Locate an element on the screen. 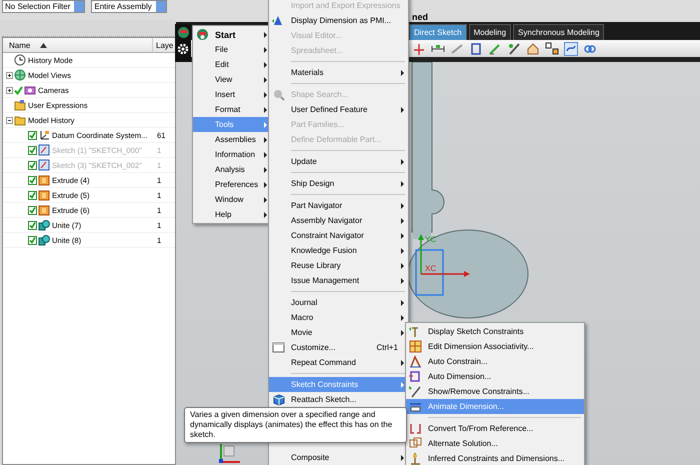 The width and height of the screenshot is (700, 465). tooltip: Varies a given dimension over a specified range and dynamically displays (animates) the effect this has on the sketch. is located at coordinates (295, 425).